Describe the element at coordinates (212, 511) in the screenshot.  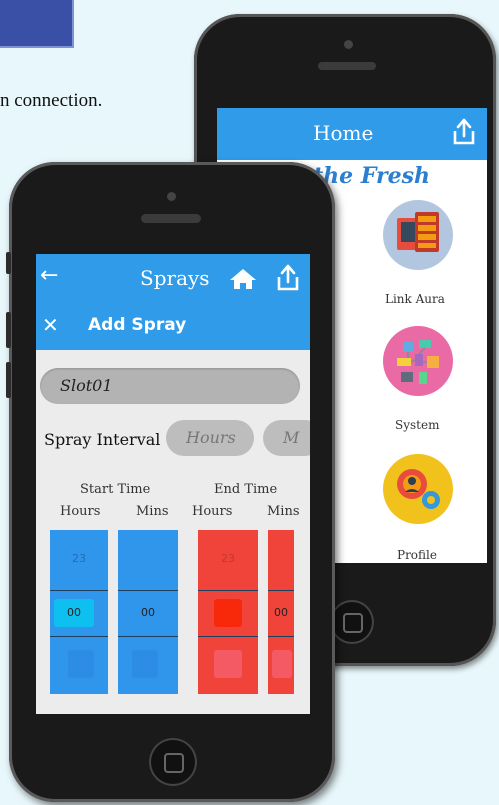
I see `end-hours-label: Hours` at that location.